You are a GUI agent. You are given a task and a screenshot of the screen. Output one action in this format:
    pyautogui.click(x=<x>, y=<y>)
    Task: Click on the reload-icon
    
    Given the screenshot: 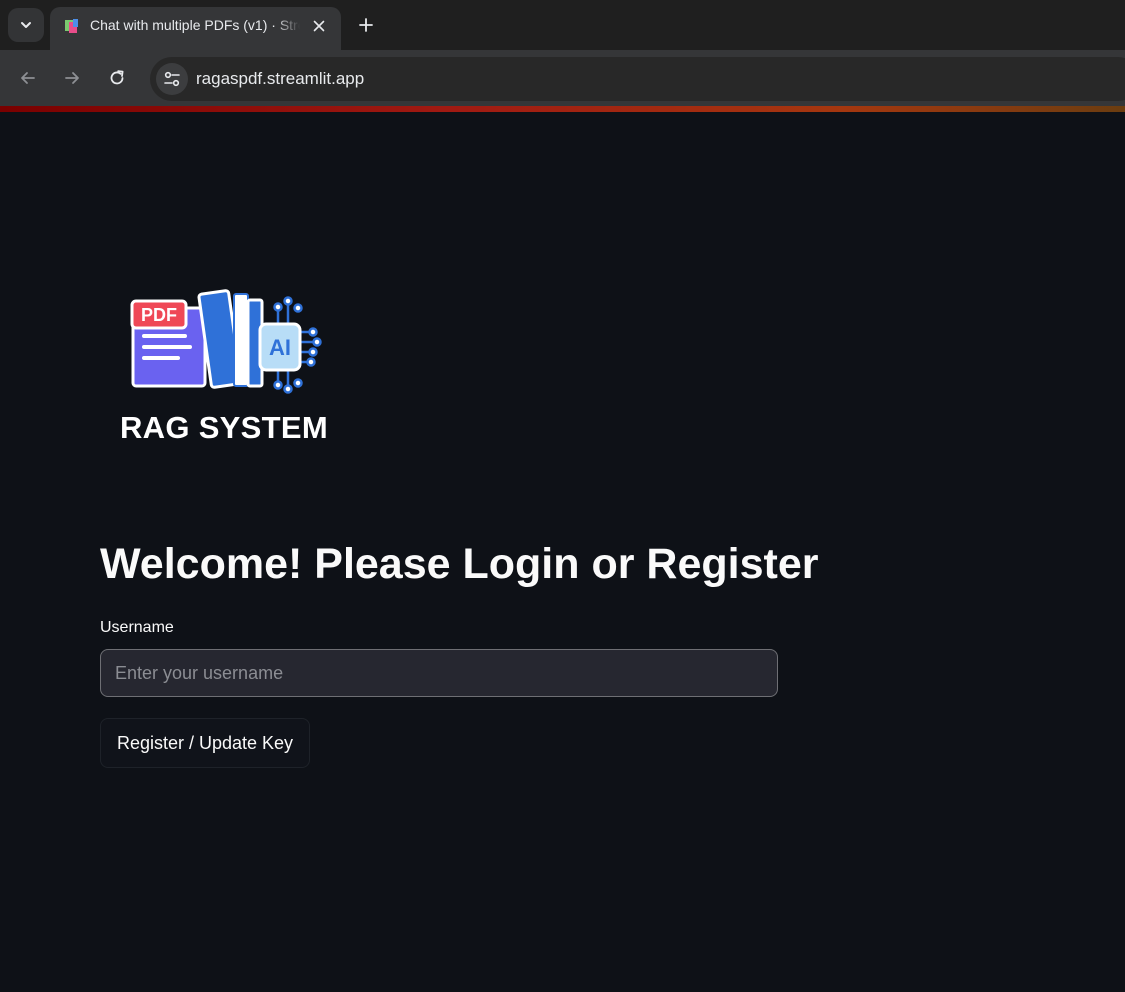 What is the action you would take?
    pyautogui.click(x=117, y=77)
    